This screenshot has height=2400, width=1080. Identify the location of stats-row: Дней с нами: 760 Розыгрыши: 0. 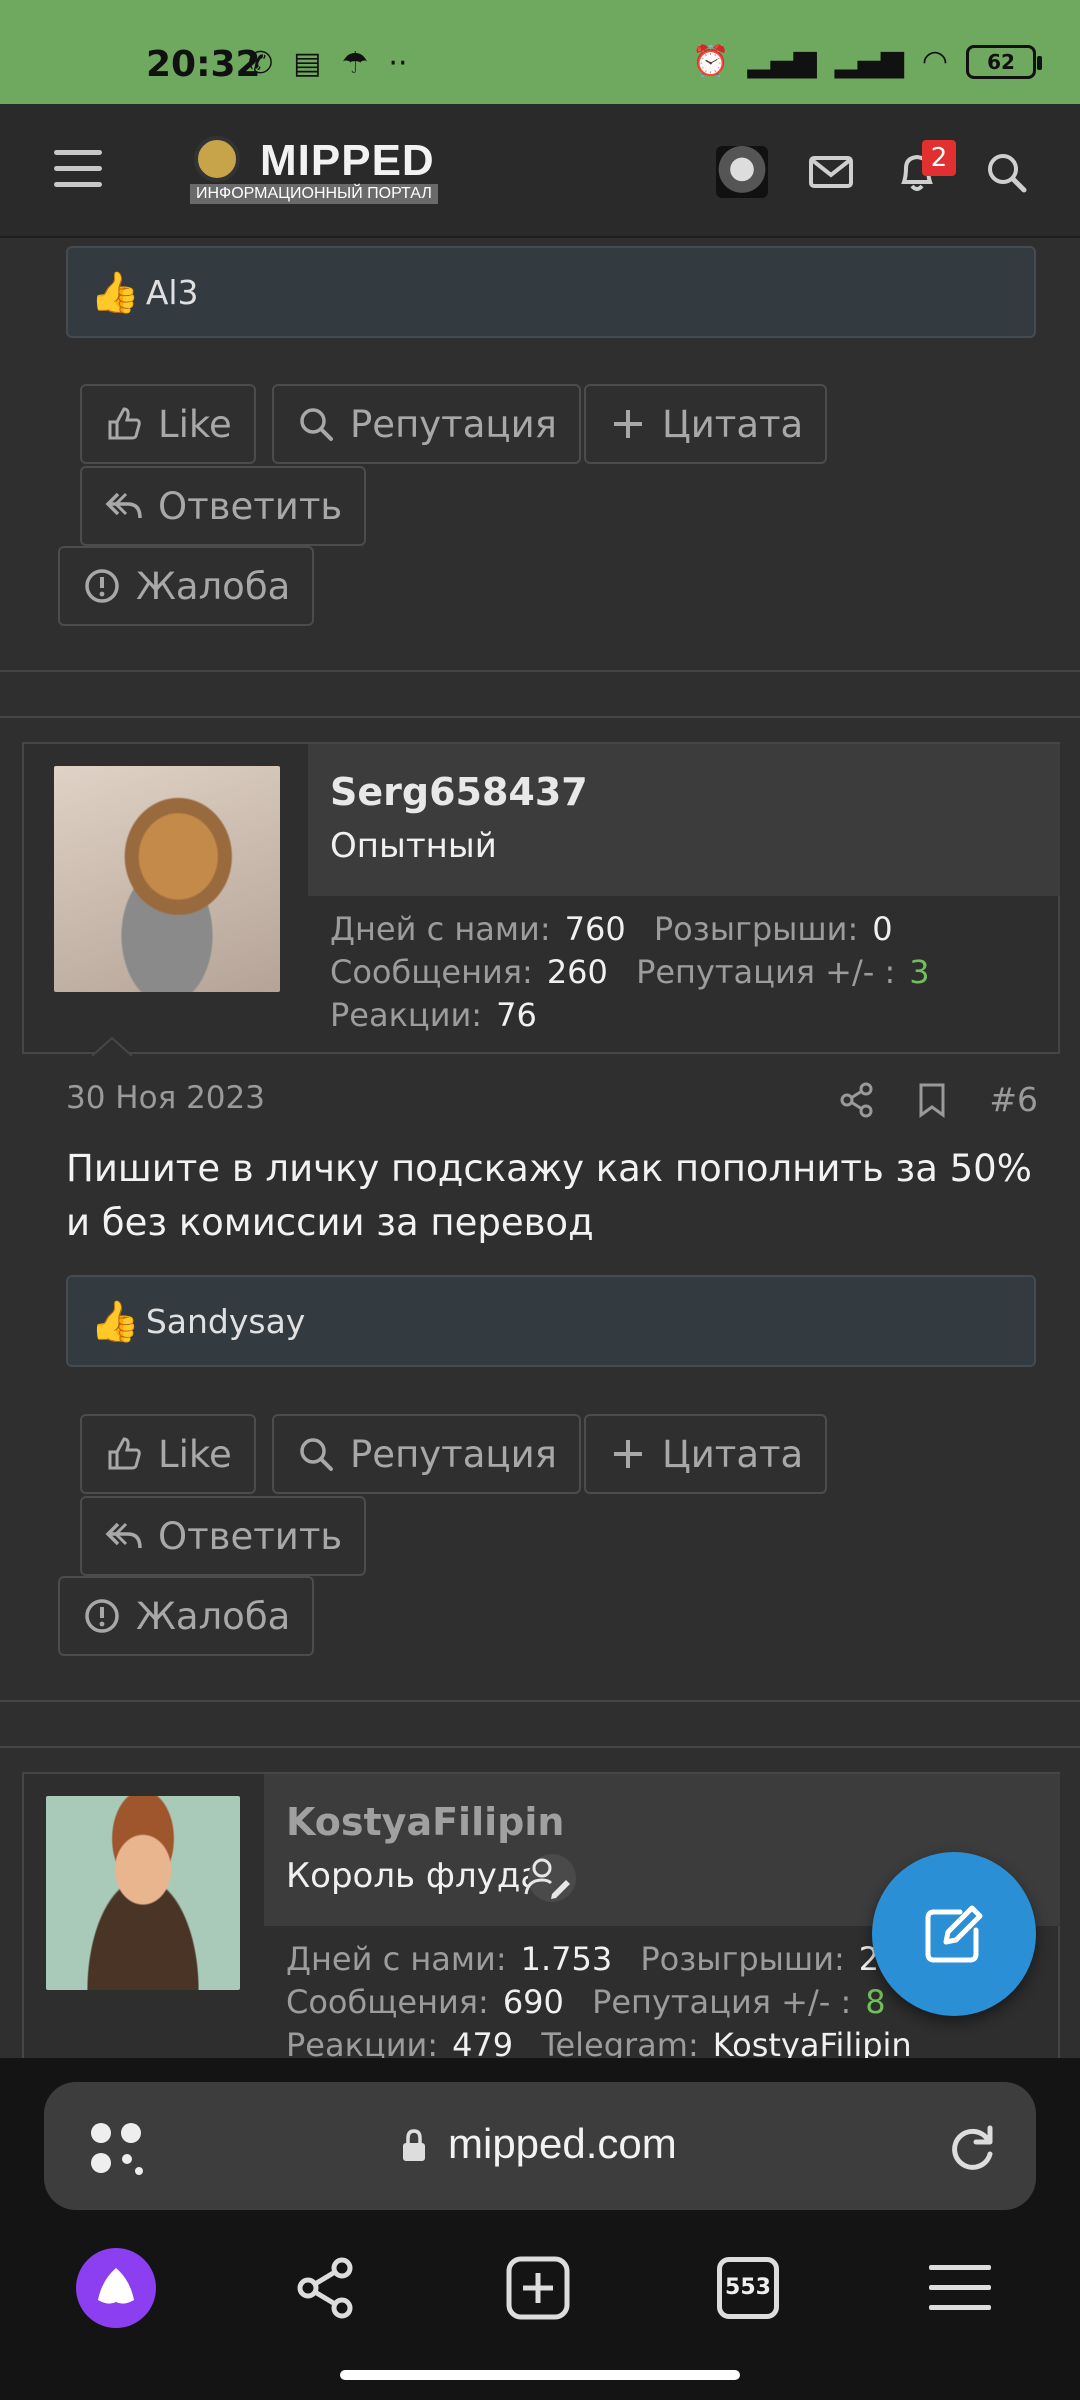
(630, 929).